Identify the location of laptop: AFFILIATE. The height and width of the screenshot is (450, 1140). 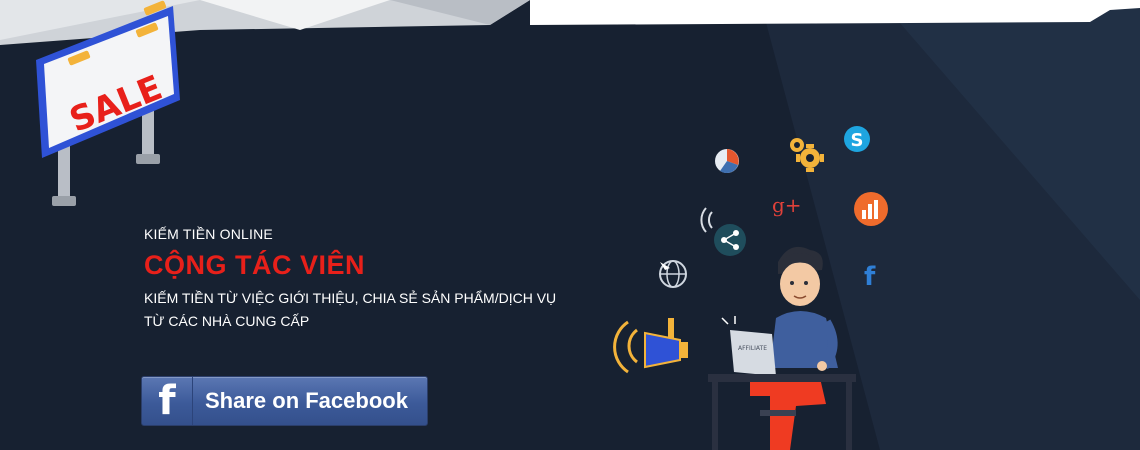
(748, 346).